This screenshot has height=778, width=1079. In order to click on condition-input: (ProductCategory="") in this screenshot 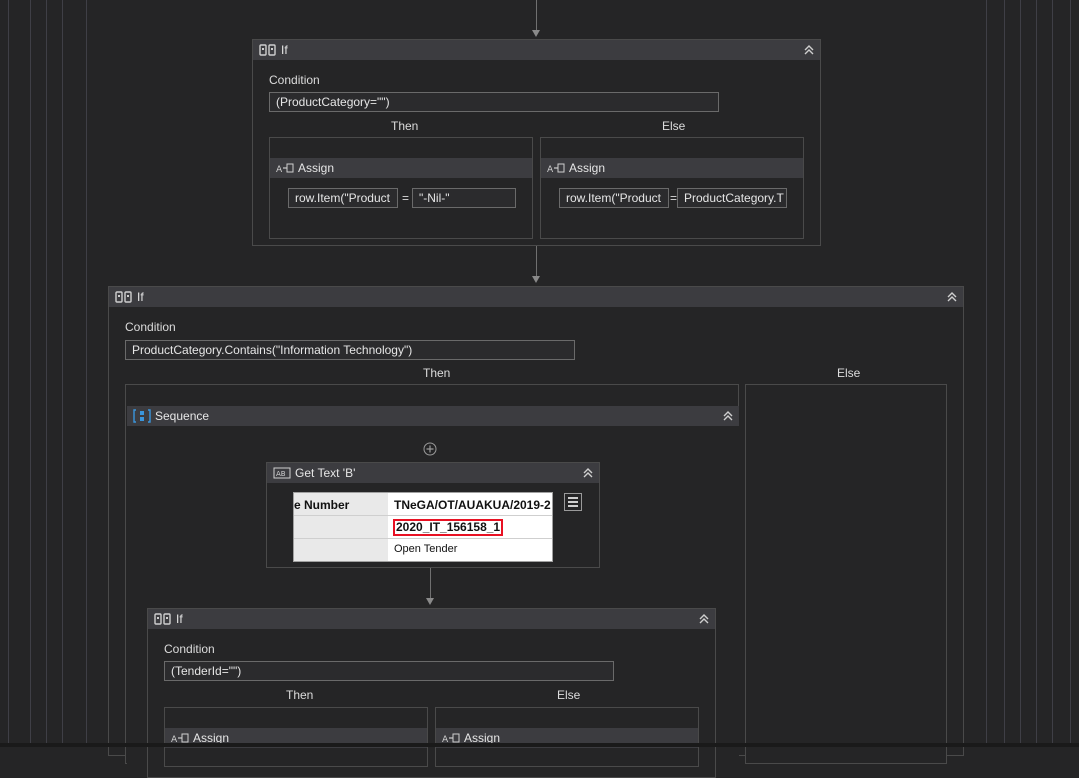, I will do `click(494, 102)`.